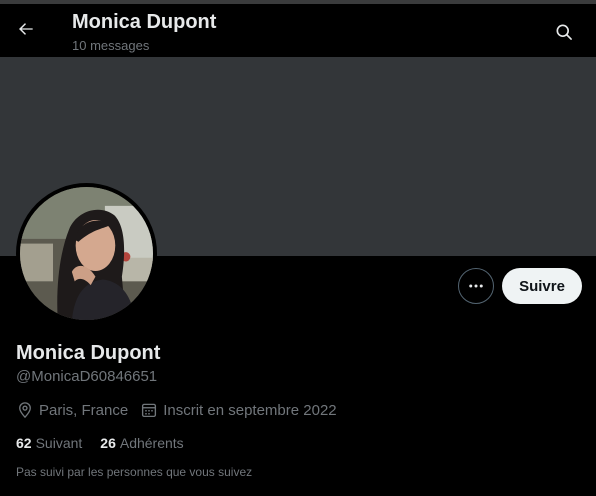 This screenshot has width=596, height=496. Describe the element at coordinates (151, 443) in the screenshot. I see `followers-label: Adhérents` at that location.